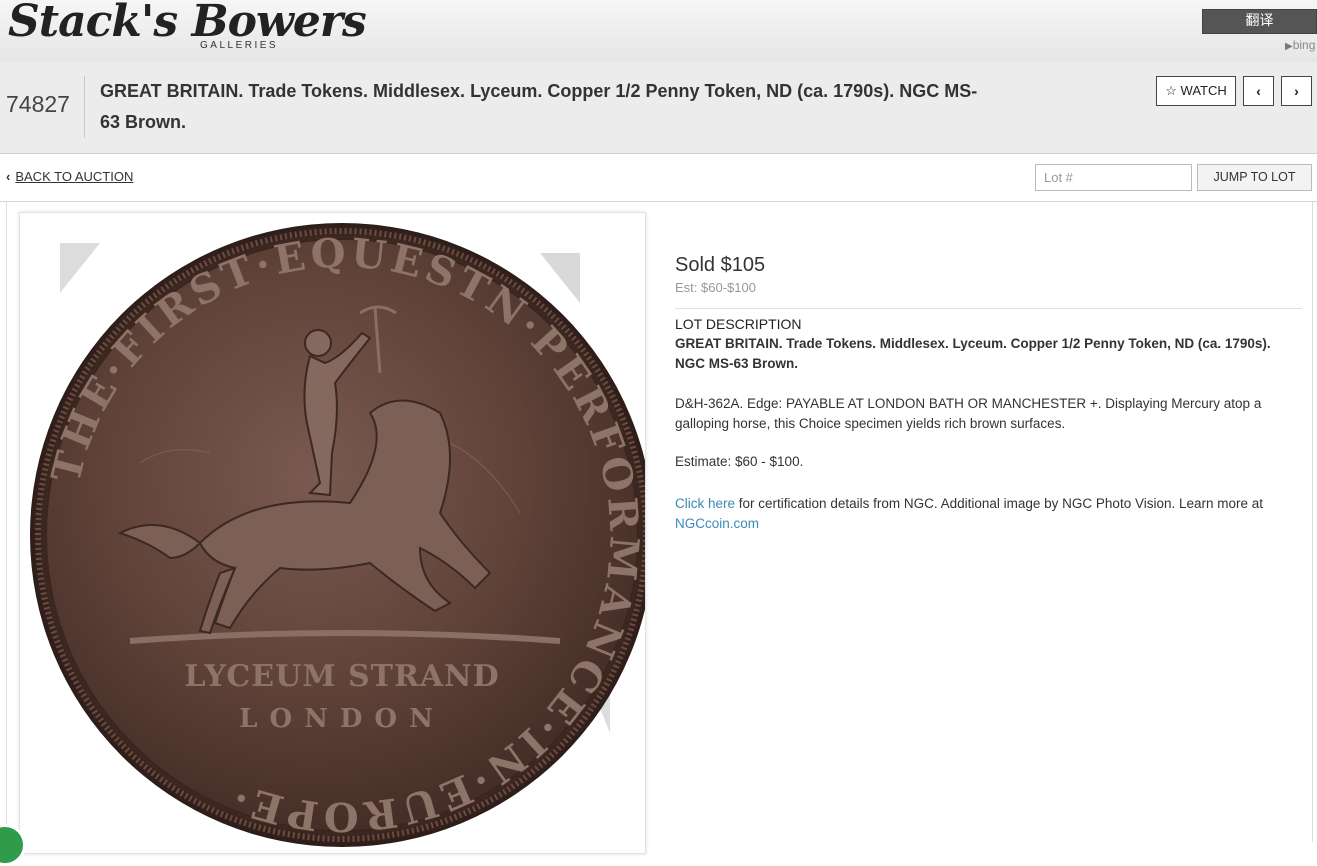 This screenshot has height=866, width=1317. What do you see at coordinates (658, 178) in the screenshot?
I see `lot-toolbar: ‹ BACK TO AUCTION JUMP TO LOT` at bounding box center [658, 178].